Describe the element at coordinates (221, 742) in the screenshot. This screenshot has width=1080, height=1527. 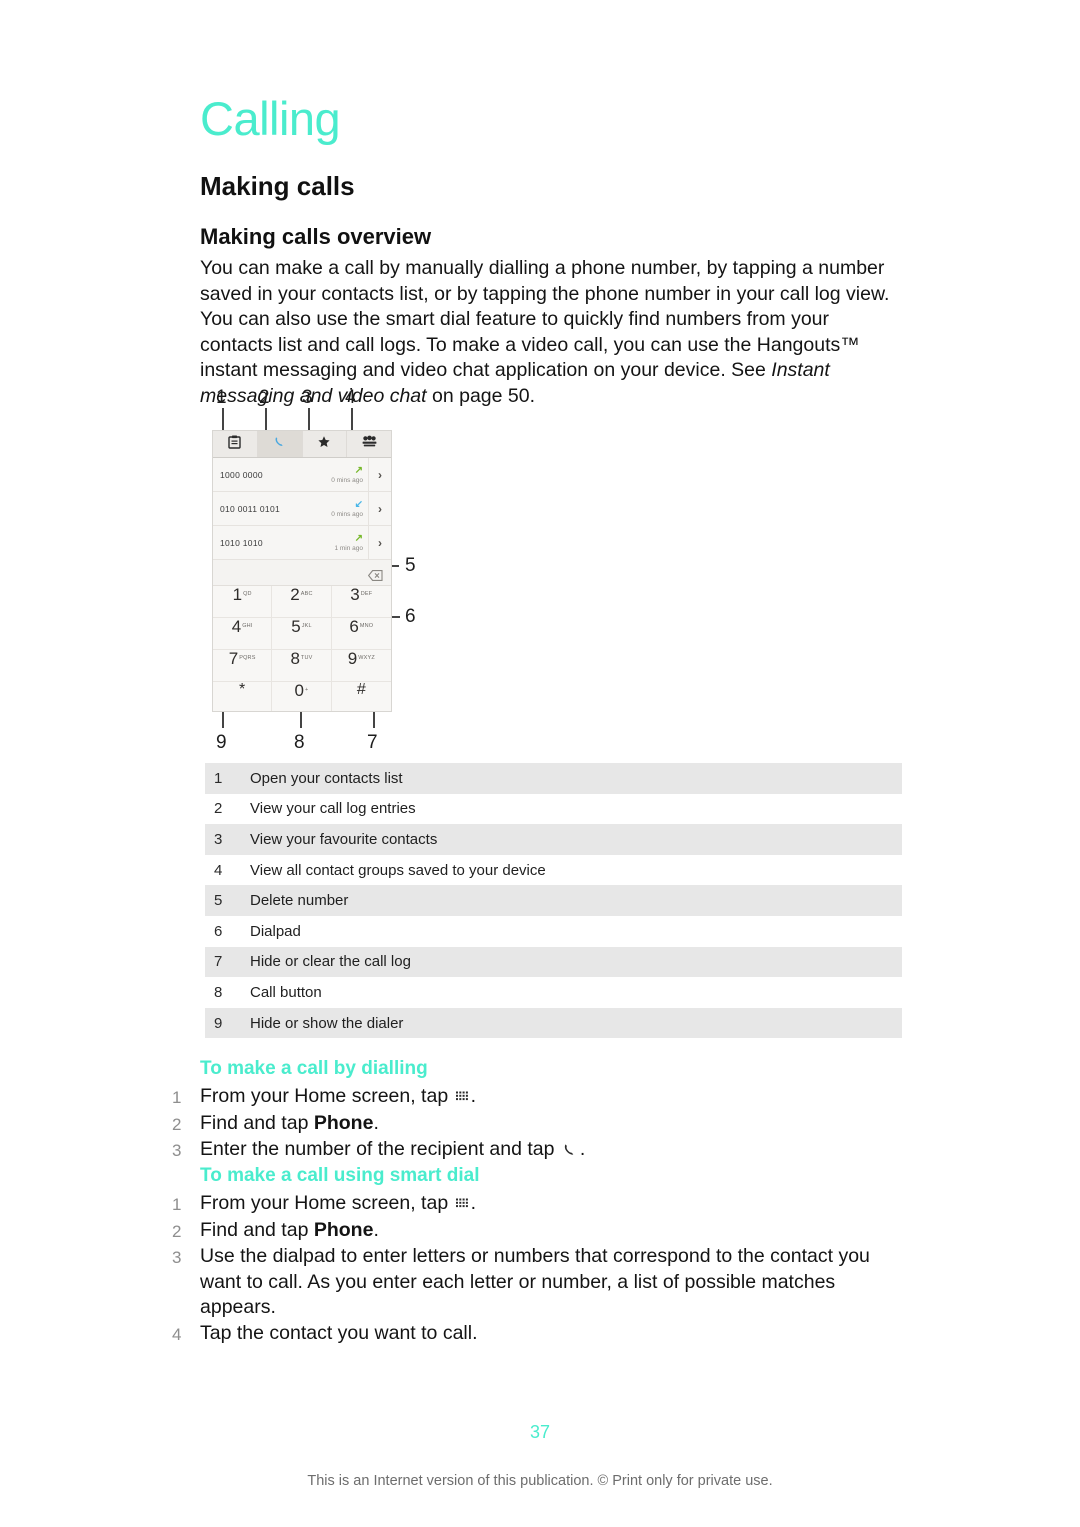
I see `callout-9: 9` at that location.